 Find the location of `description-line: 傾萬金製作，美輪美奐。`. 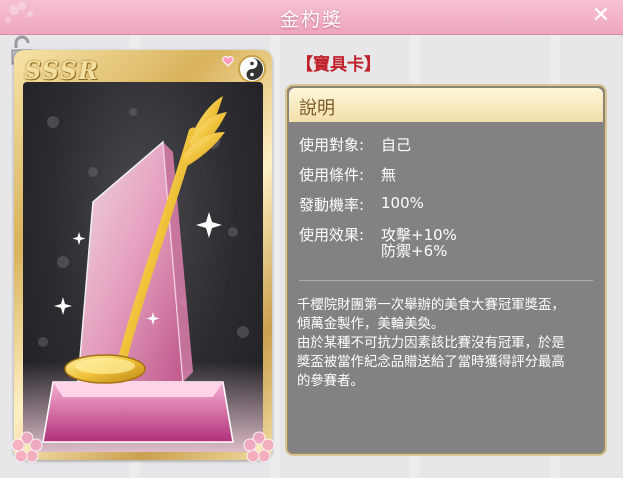

description-line: 傾萬金製作，美輪美奐。 is located at coordinates (371, 324).